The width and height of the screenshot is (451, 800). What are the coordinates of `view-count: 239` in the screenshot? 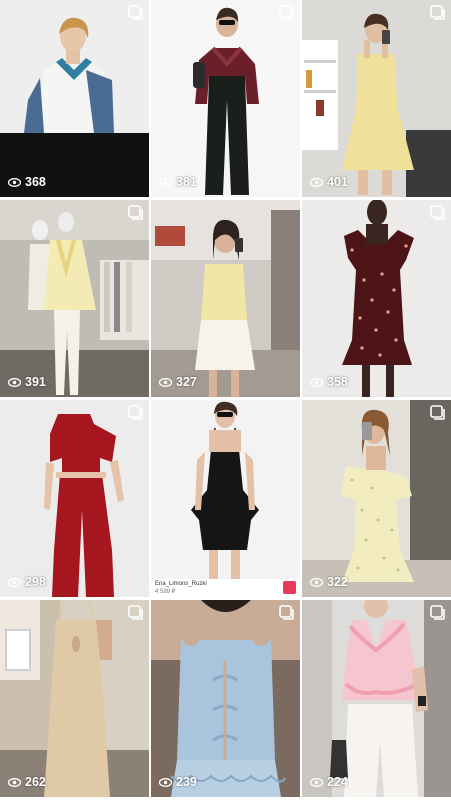 It's located at (178, 782).